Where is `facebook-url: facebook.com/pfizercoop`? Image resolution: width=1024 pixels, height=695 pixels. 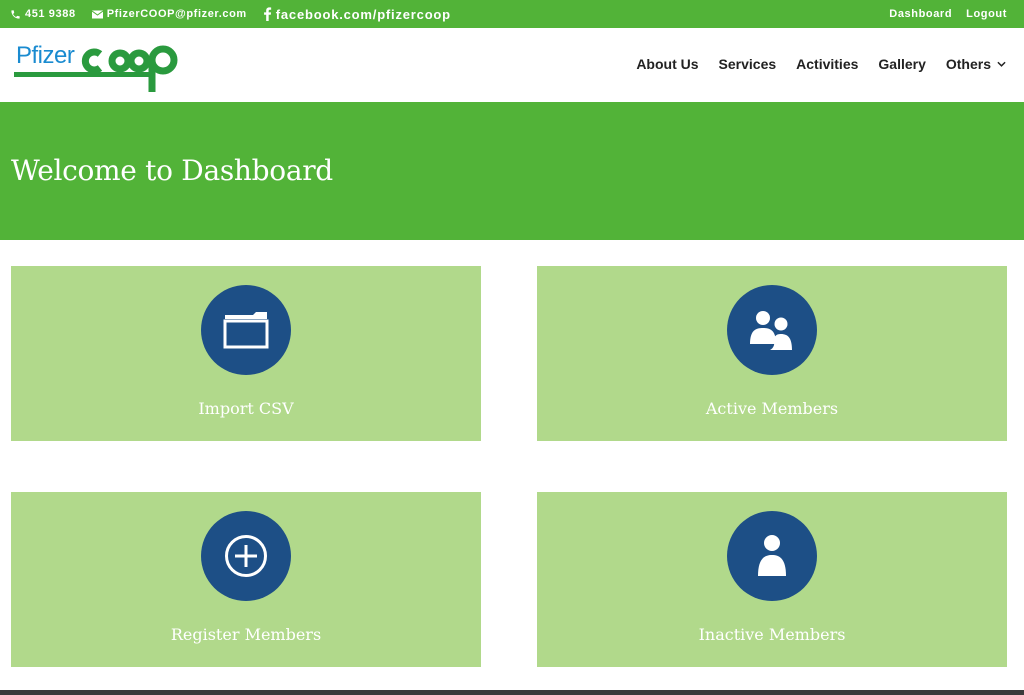
facebook-url: facebook.com/pfizercoop is located at coordinates (363, 14).